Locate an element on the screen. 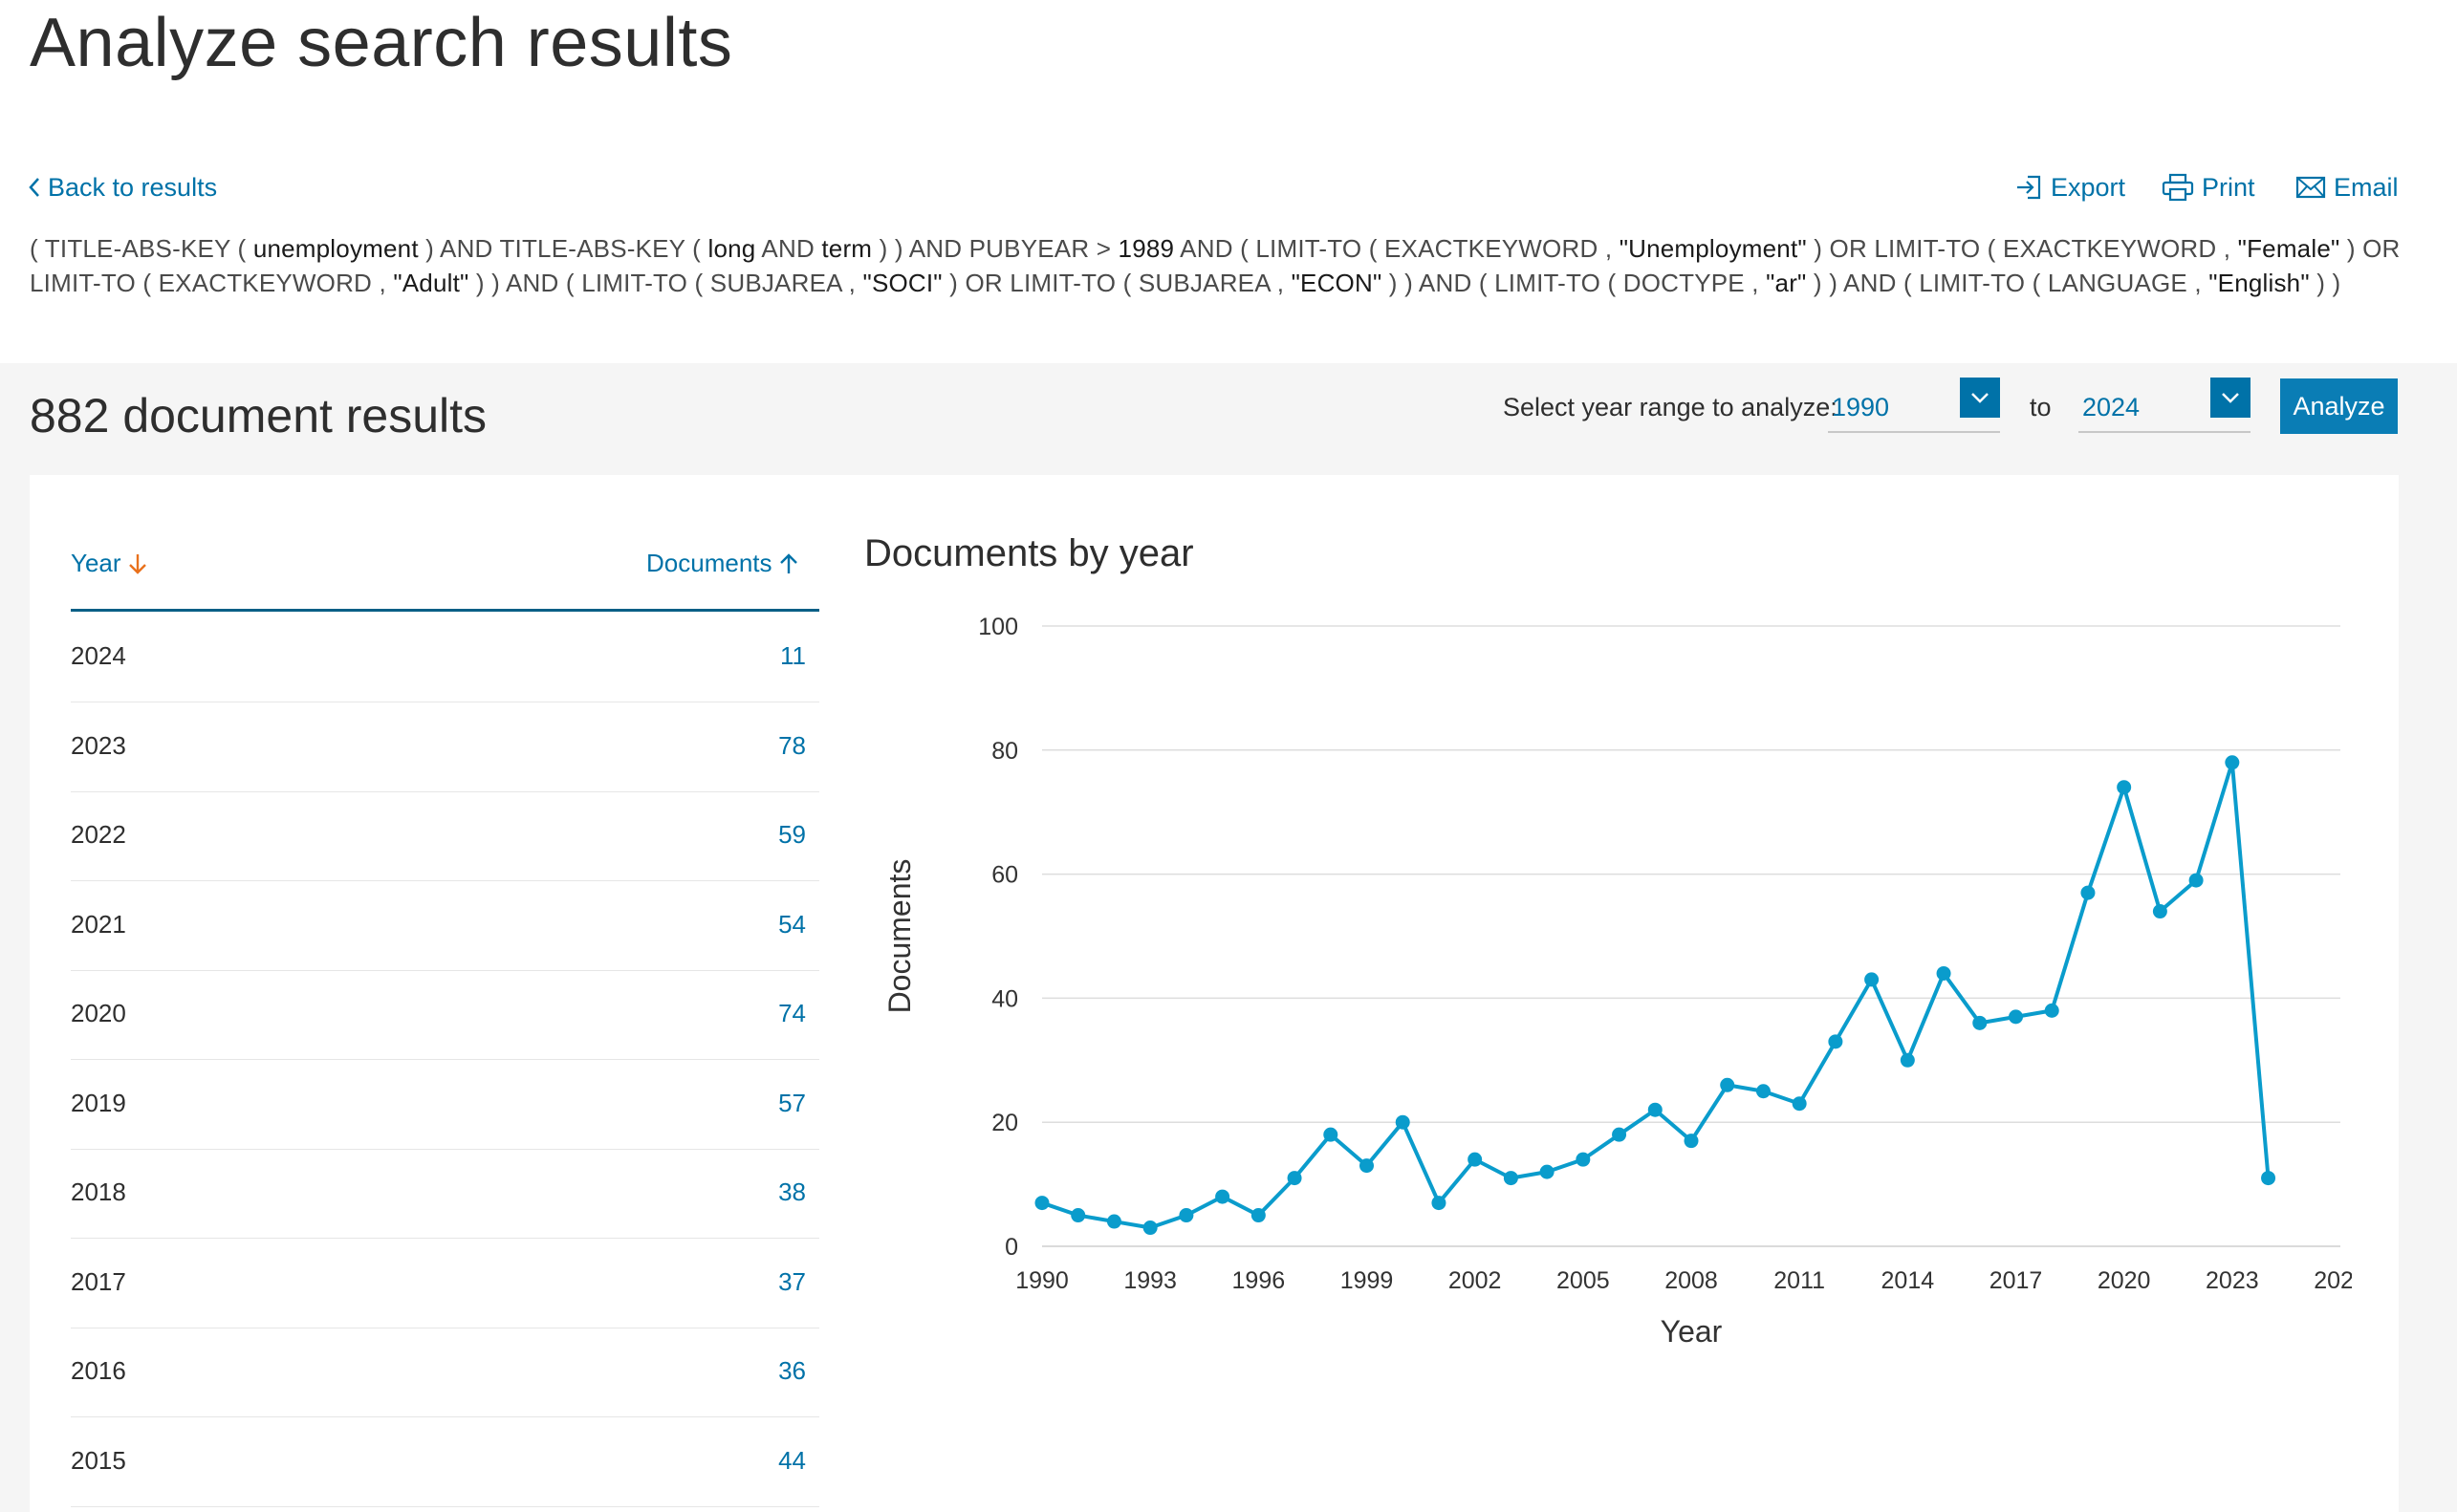 This screenshot has width=2457, height=1512. email-button: Email is located at coordinates (2347, 187).